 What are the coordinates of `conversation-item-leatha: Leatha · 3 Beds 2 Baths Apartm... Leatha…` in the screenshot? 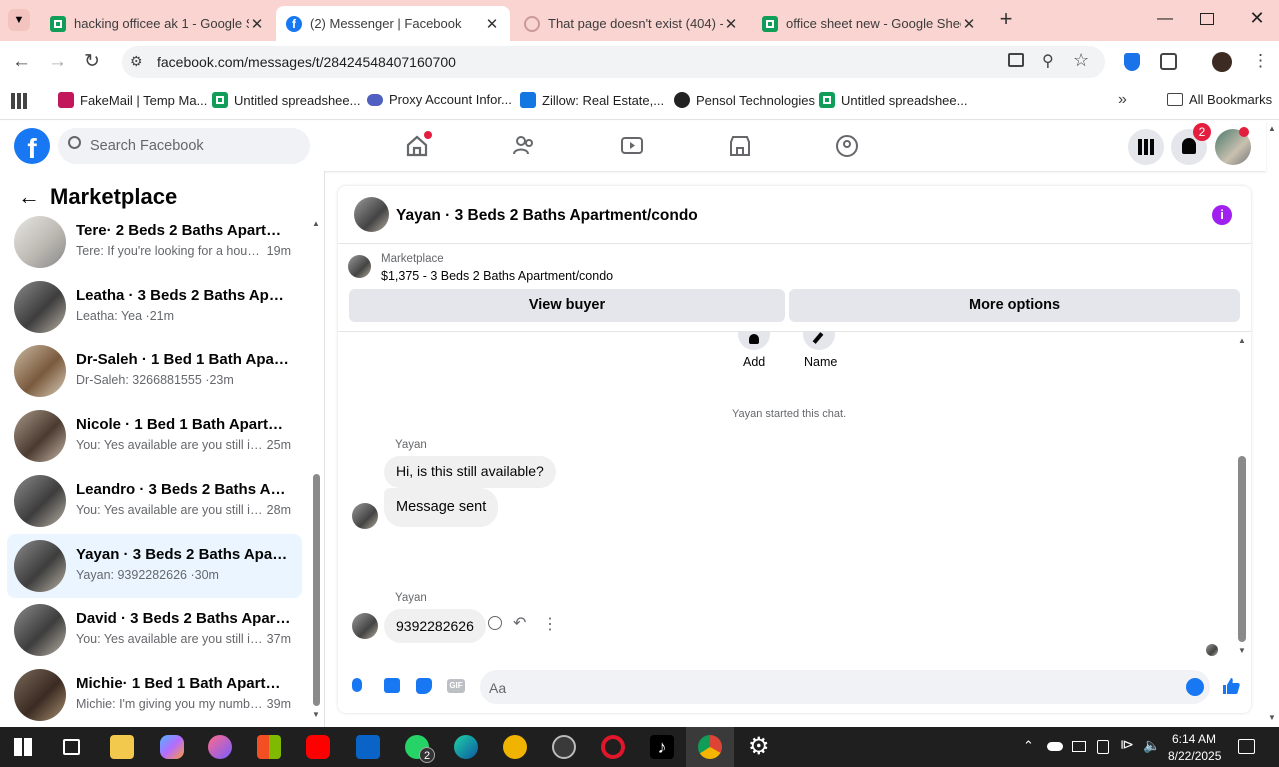 It's located at (154, 307).